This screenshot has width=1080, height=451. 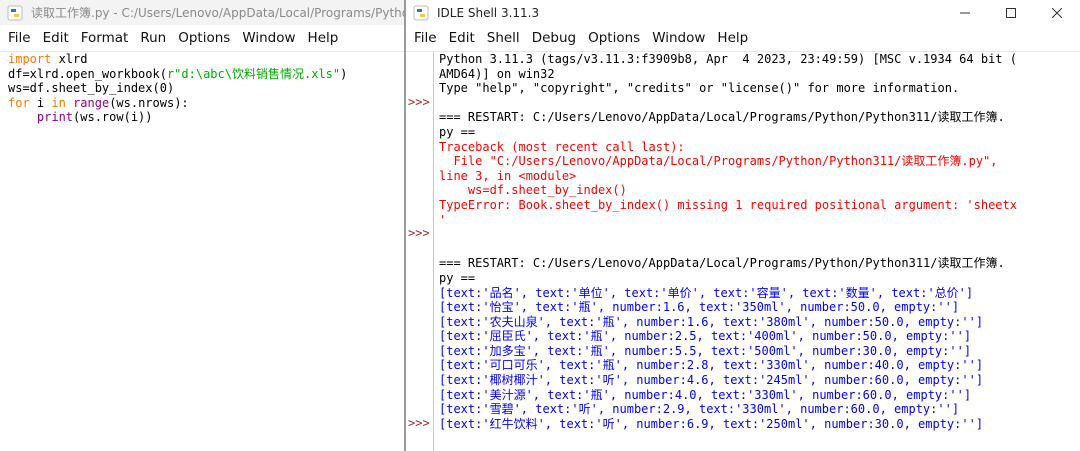 What do you see at coordinates (40, 102) in the screenshot?
I see `code-token: i` at bounding box center [40, 102].